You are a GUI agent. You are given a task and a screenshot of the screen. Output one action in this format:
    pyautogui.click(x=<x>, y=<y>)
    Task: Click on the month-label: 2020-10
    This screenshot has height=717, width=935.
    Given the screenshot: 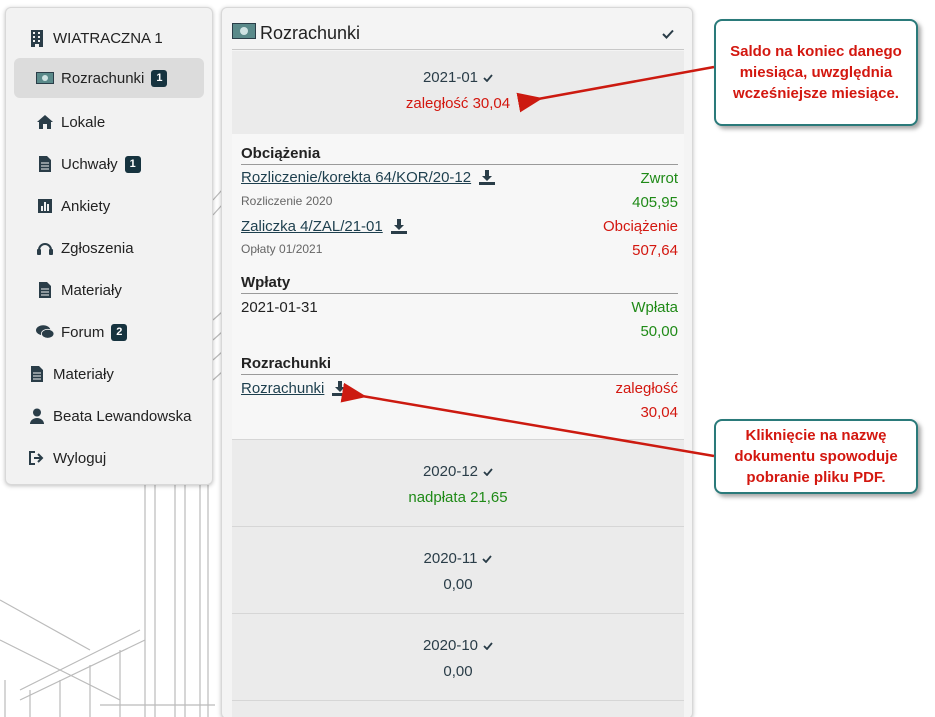 What is the action you would take?
    pyautogui.click(x=458, y=645)
    